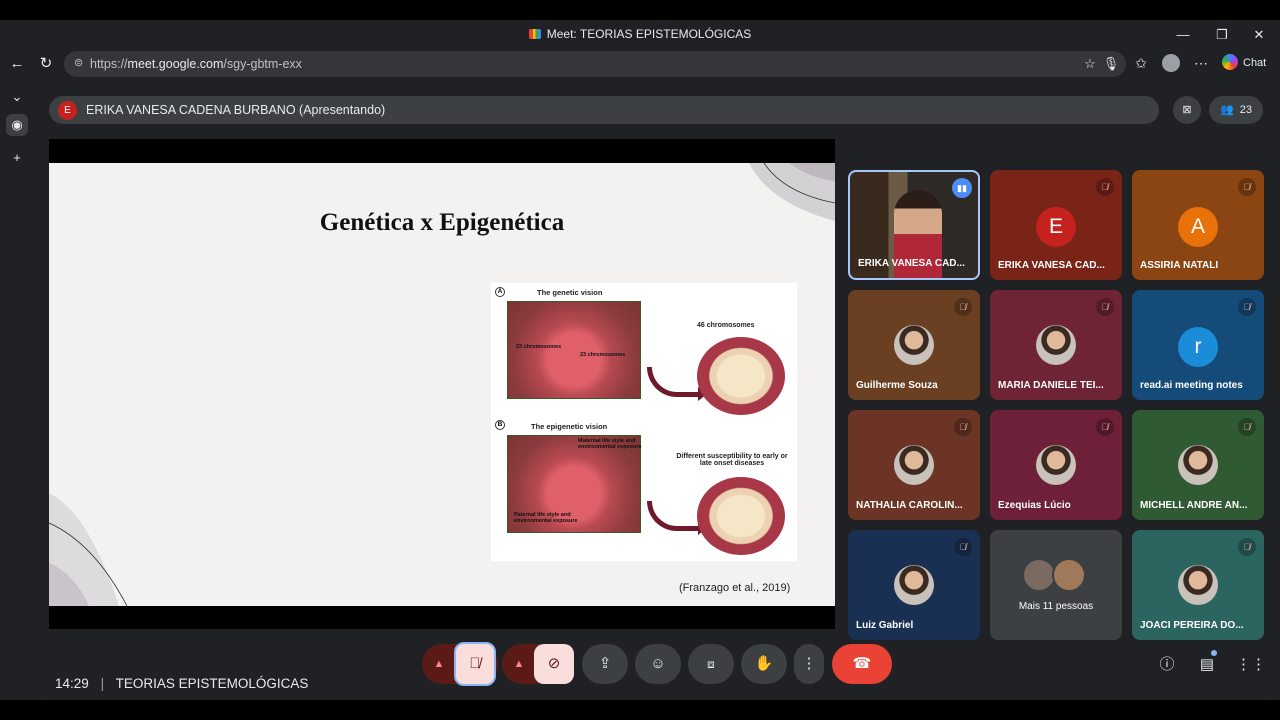  I want to click on panel-a-result: 46 chromosomes, so click(726, 325).